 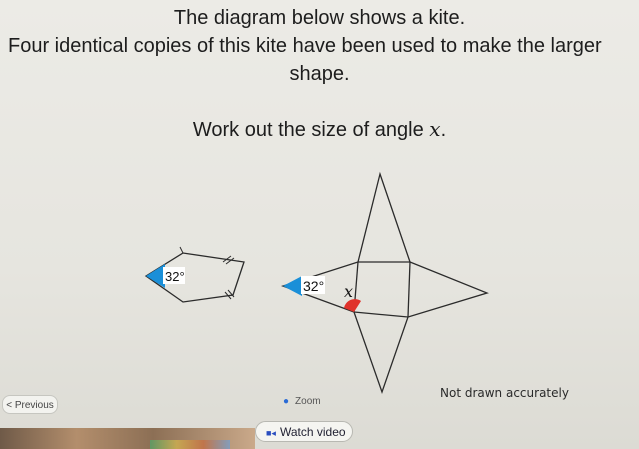 I want to click on not-drawn-accurately-note: Not drawn accurately, so click(x=504, y=393).